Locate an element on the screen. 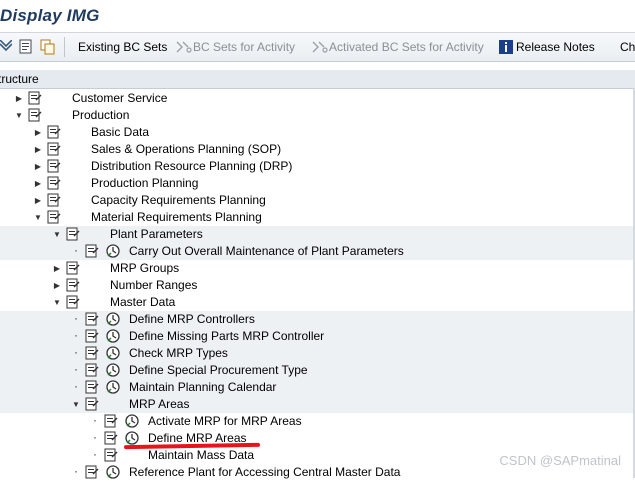  tree-node: ▶ Production Planning is located at coordinates (317, 183).